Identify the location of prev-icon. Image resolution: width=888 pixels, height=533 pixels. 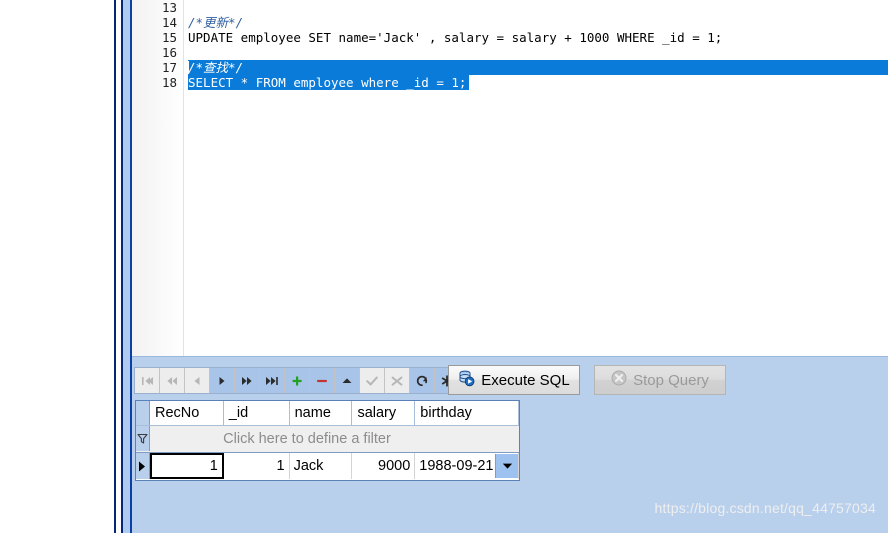
(197, 381).